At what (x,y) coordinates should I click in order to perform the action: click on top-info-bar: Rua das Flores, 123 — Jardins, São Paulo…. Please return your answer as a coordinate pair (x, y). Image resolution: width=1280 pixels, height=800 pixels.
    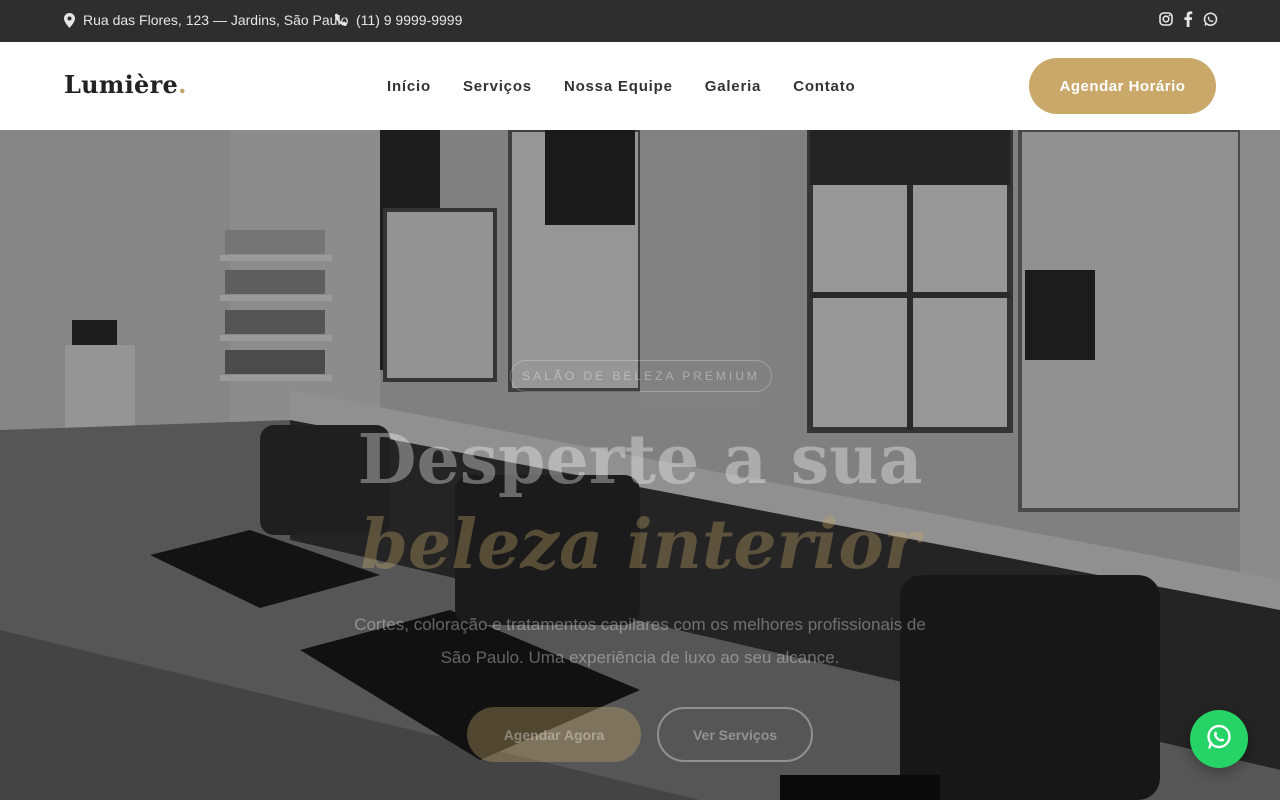
    Looking at the image, I should click on (640, 21).